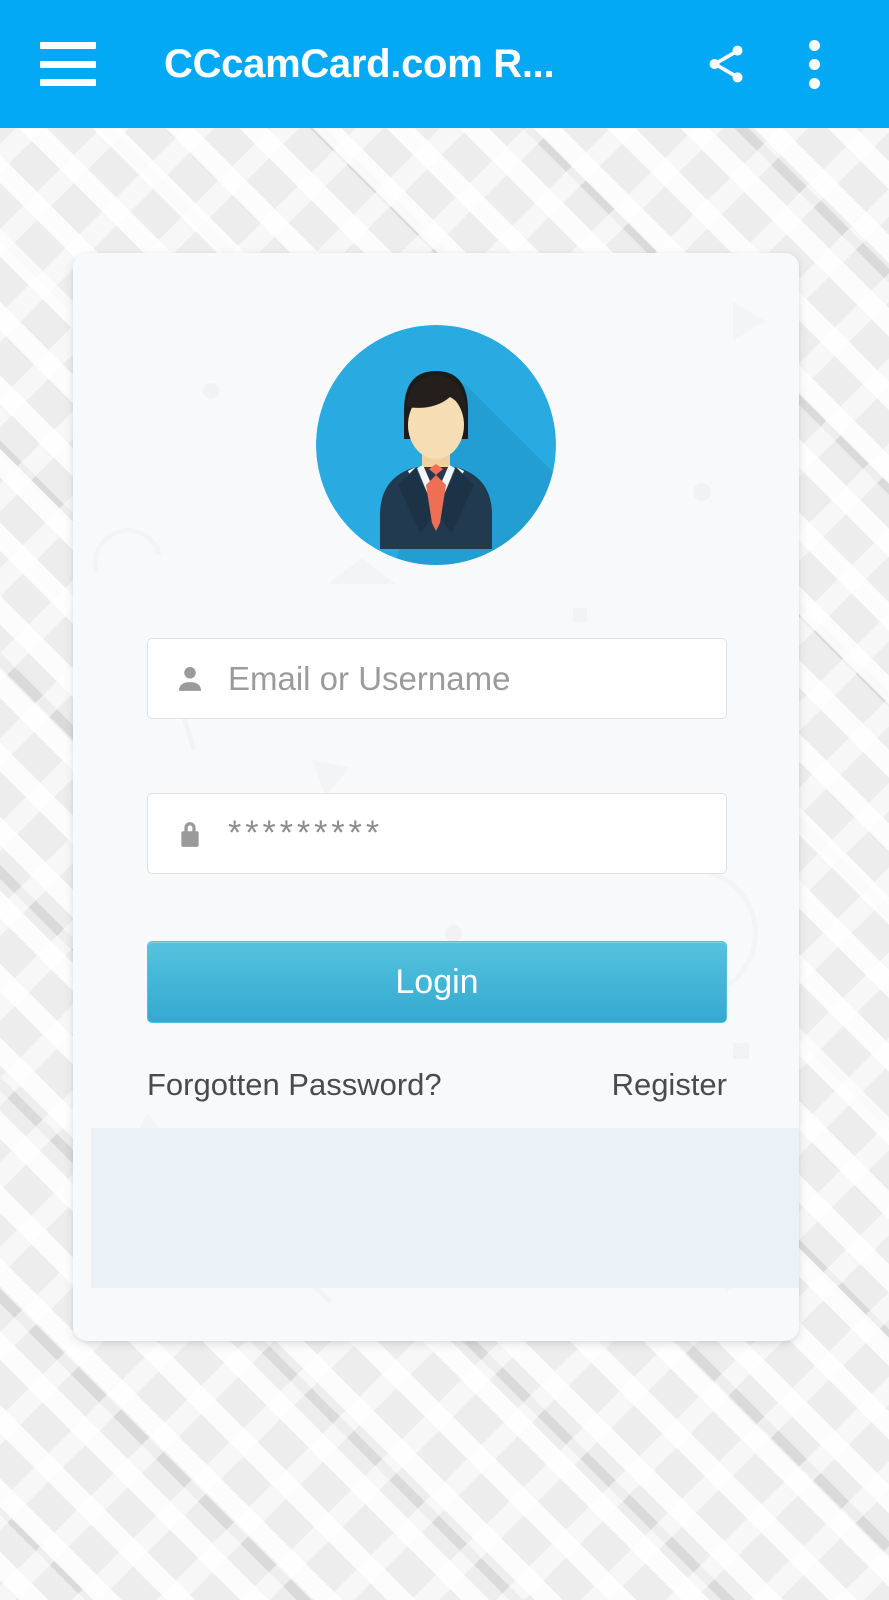  I want to click on share-icon, so click(726, 64).